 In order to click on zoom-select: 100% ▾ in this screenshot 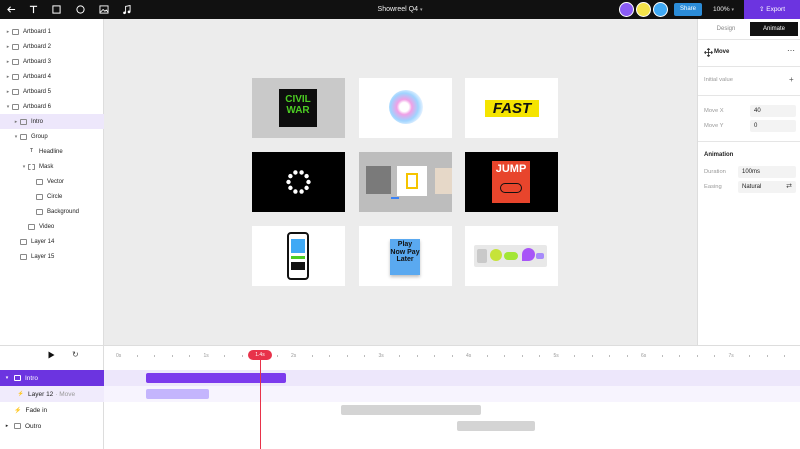, I will do `click(723, 9)`.